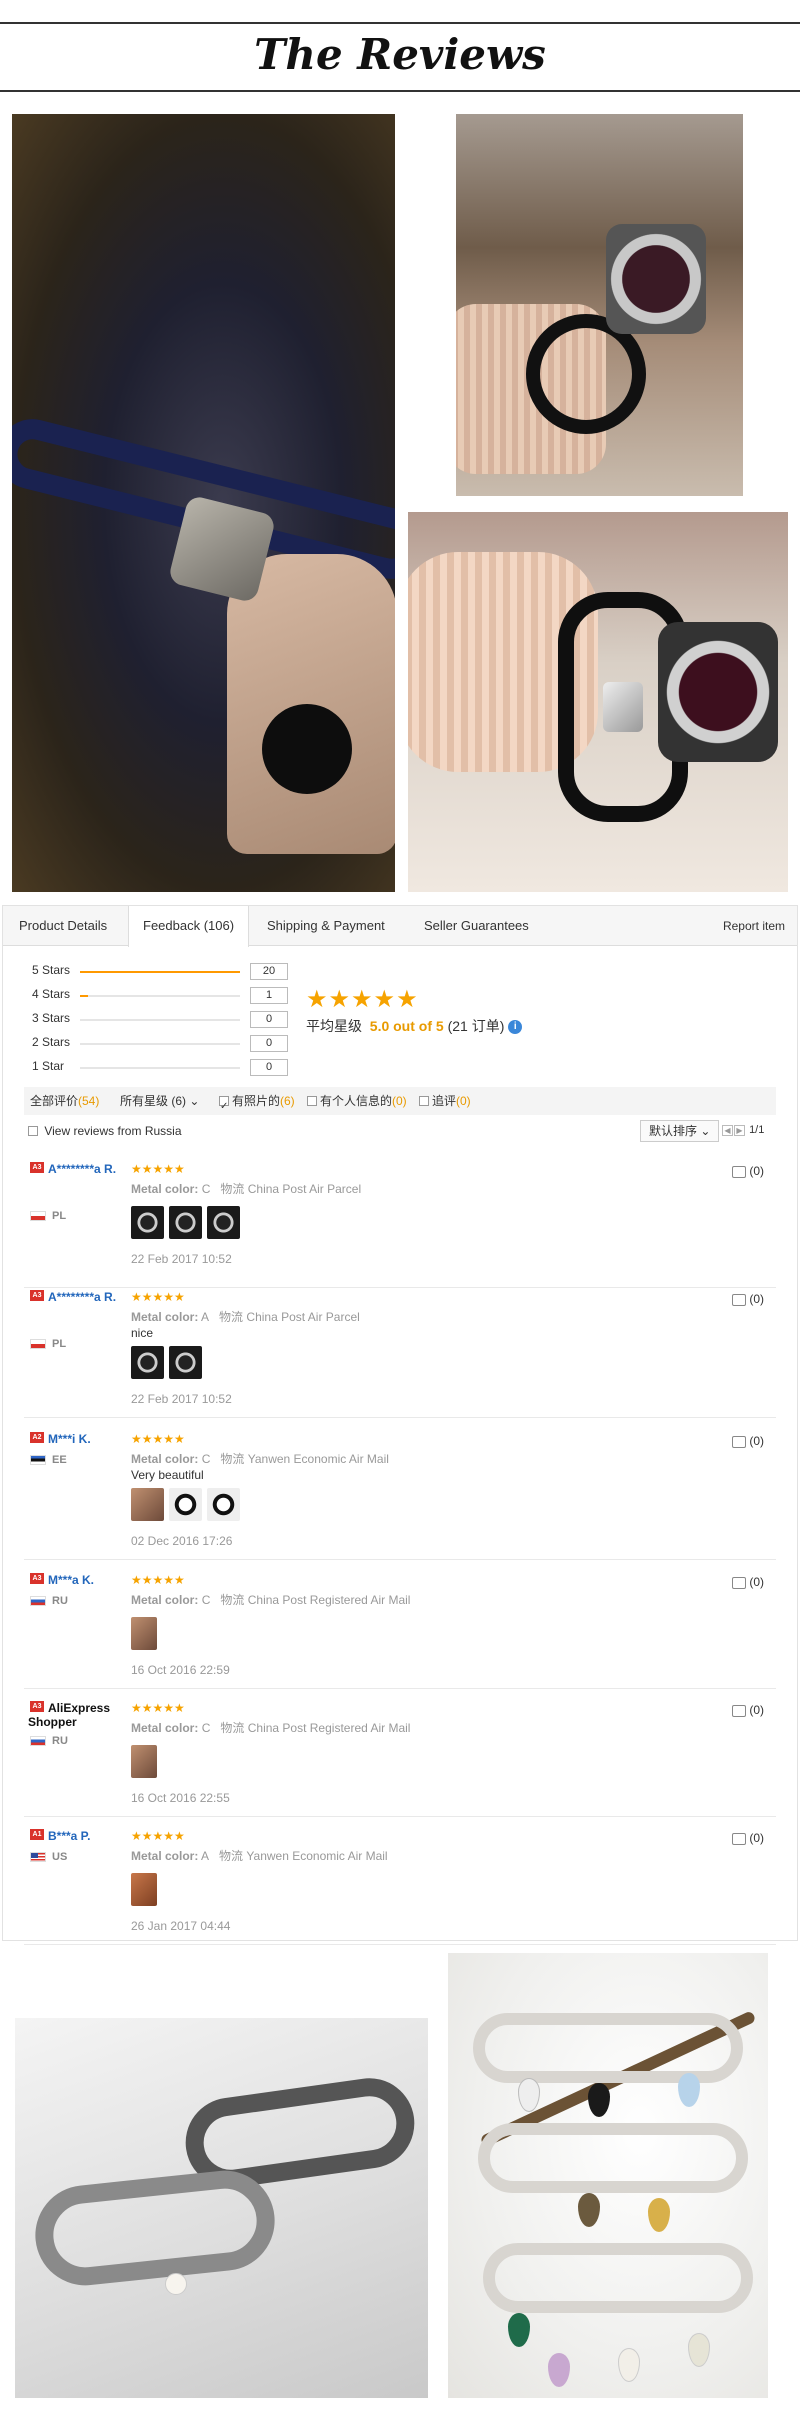 Image resolution: width=800 pixels, height=2410 pixels. I want to click on rating-label: 3 Stars, so click(51, 1018).